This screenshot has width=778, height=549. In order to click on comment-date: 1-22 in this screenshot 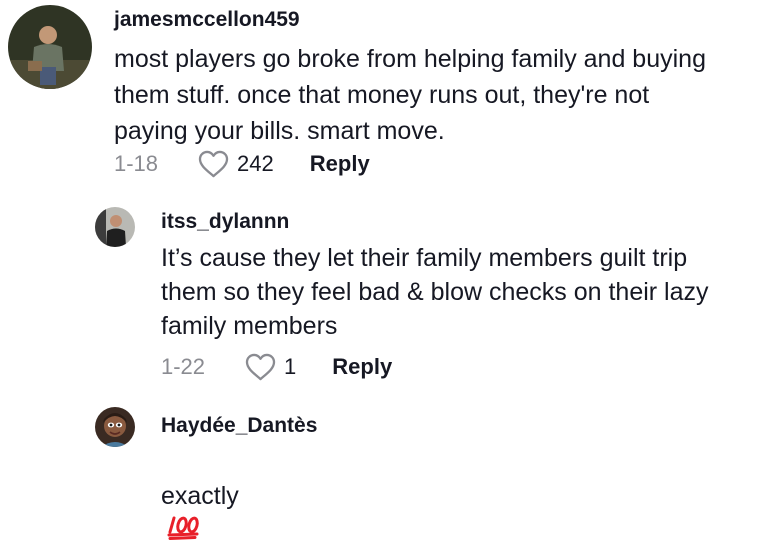, I will do `click(183, 366)`.